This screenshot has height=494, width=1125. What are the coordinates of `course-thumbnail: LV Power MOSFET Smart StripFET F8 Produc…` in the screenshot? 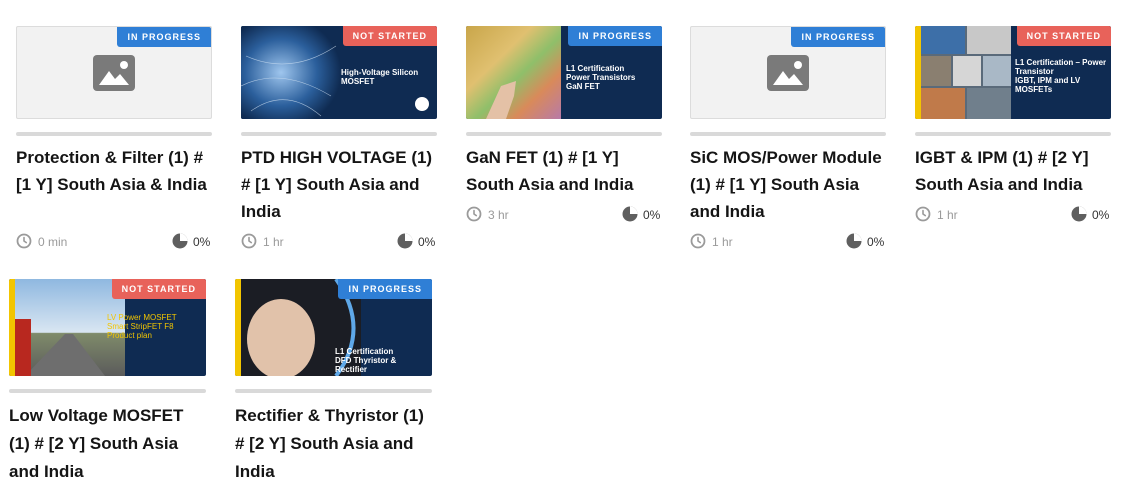 It's located at (107, 327).